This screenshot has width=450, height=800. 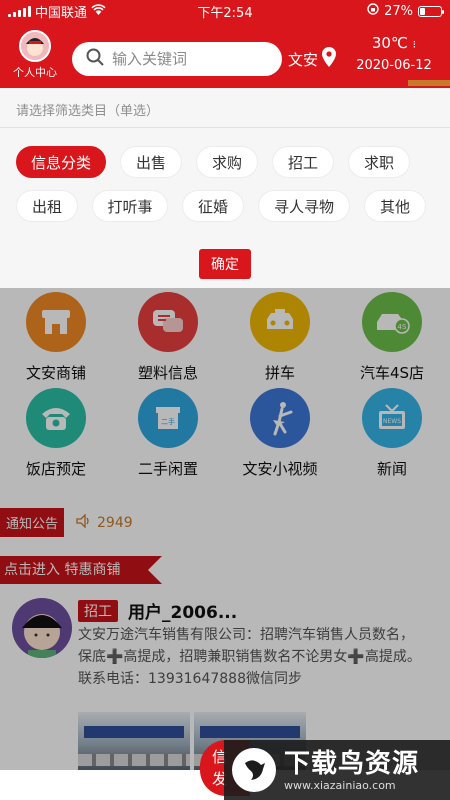 I want to click on wifi-icon, so click(x=98, y=11).